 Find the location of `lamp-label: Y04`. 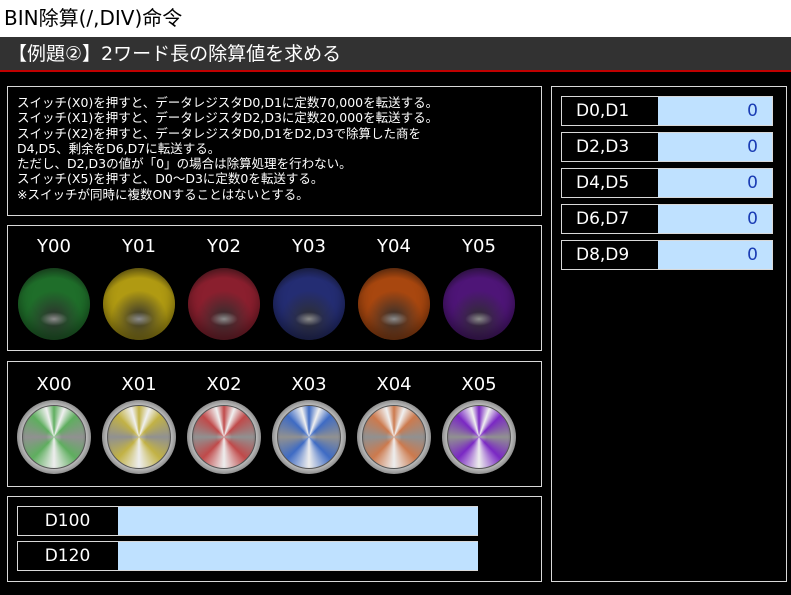

lamp-label: Y04 is located at coordinates (394, 246).